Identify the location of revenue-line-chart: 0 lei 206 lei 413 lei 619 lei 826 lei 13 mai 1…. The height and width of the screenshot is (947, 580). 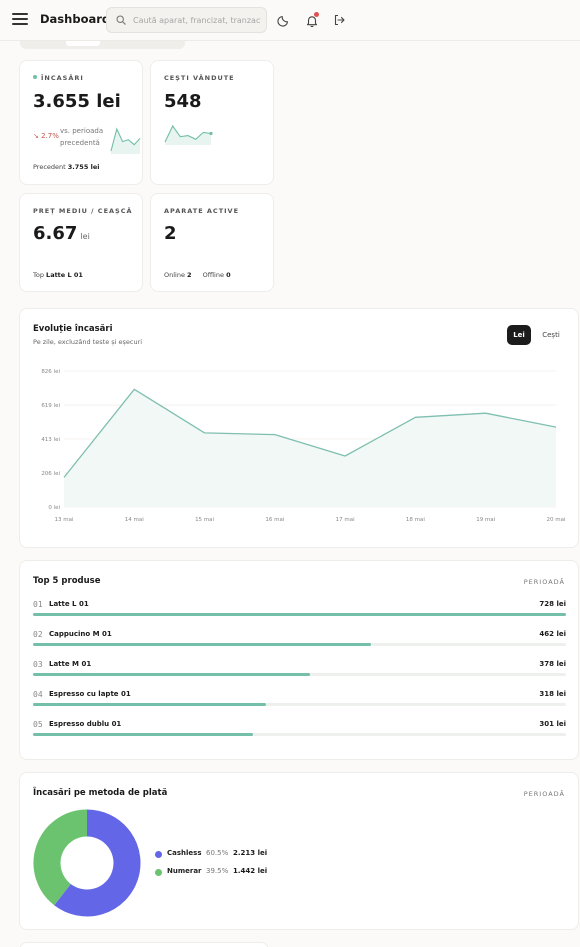
(303, 446).